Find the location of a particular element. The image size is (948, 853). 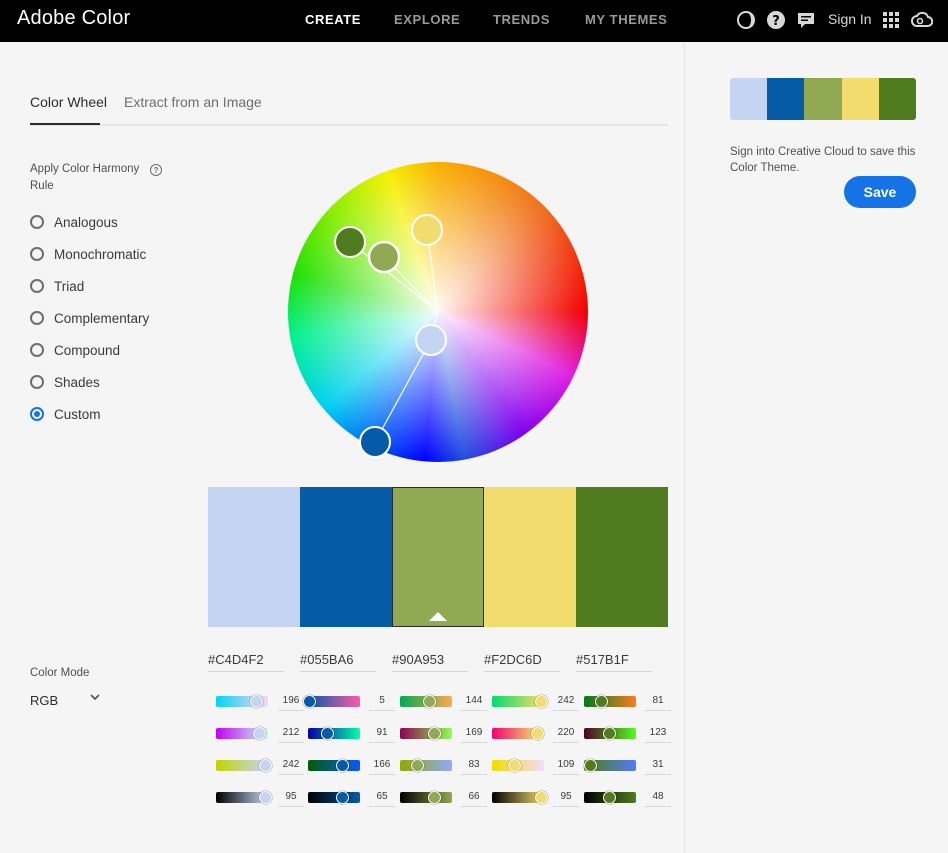

slider-value-r-2: 5 is located at coordinates (382, 701).